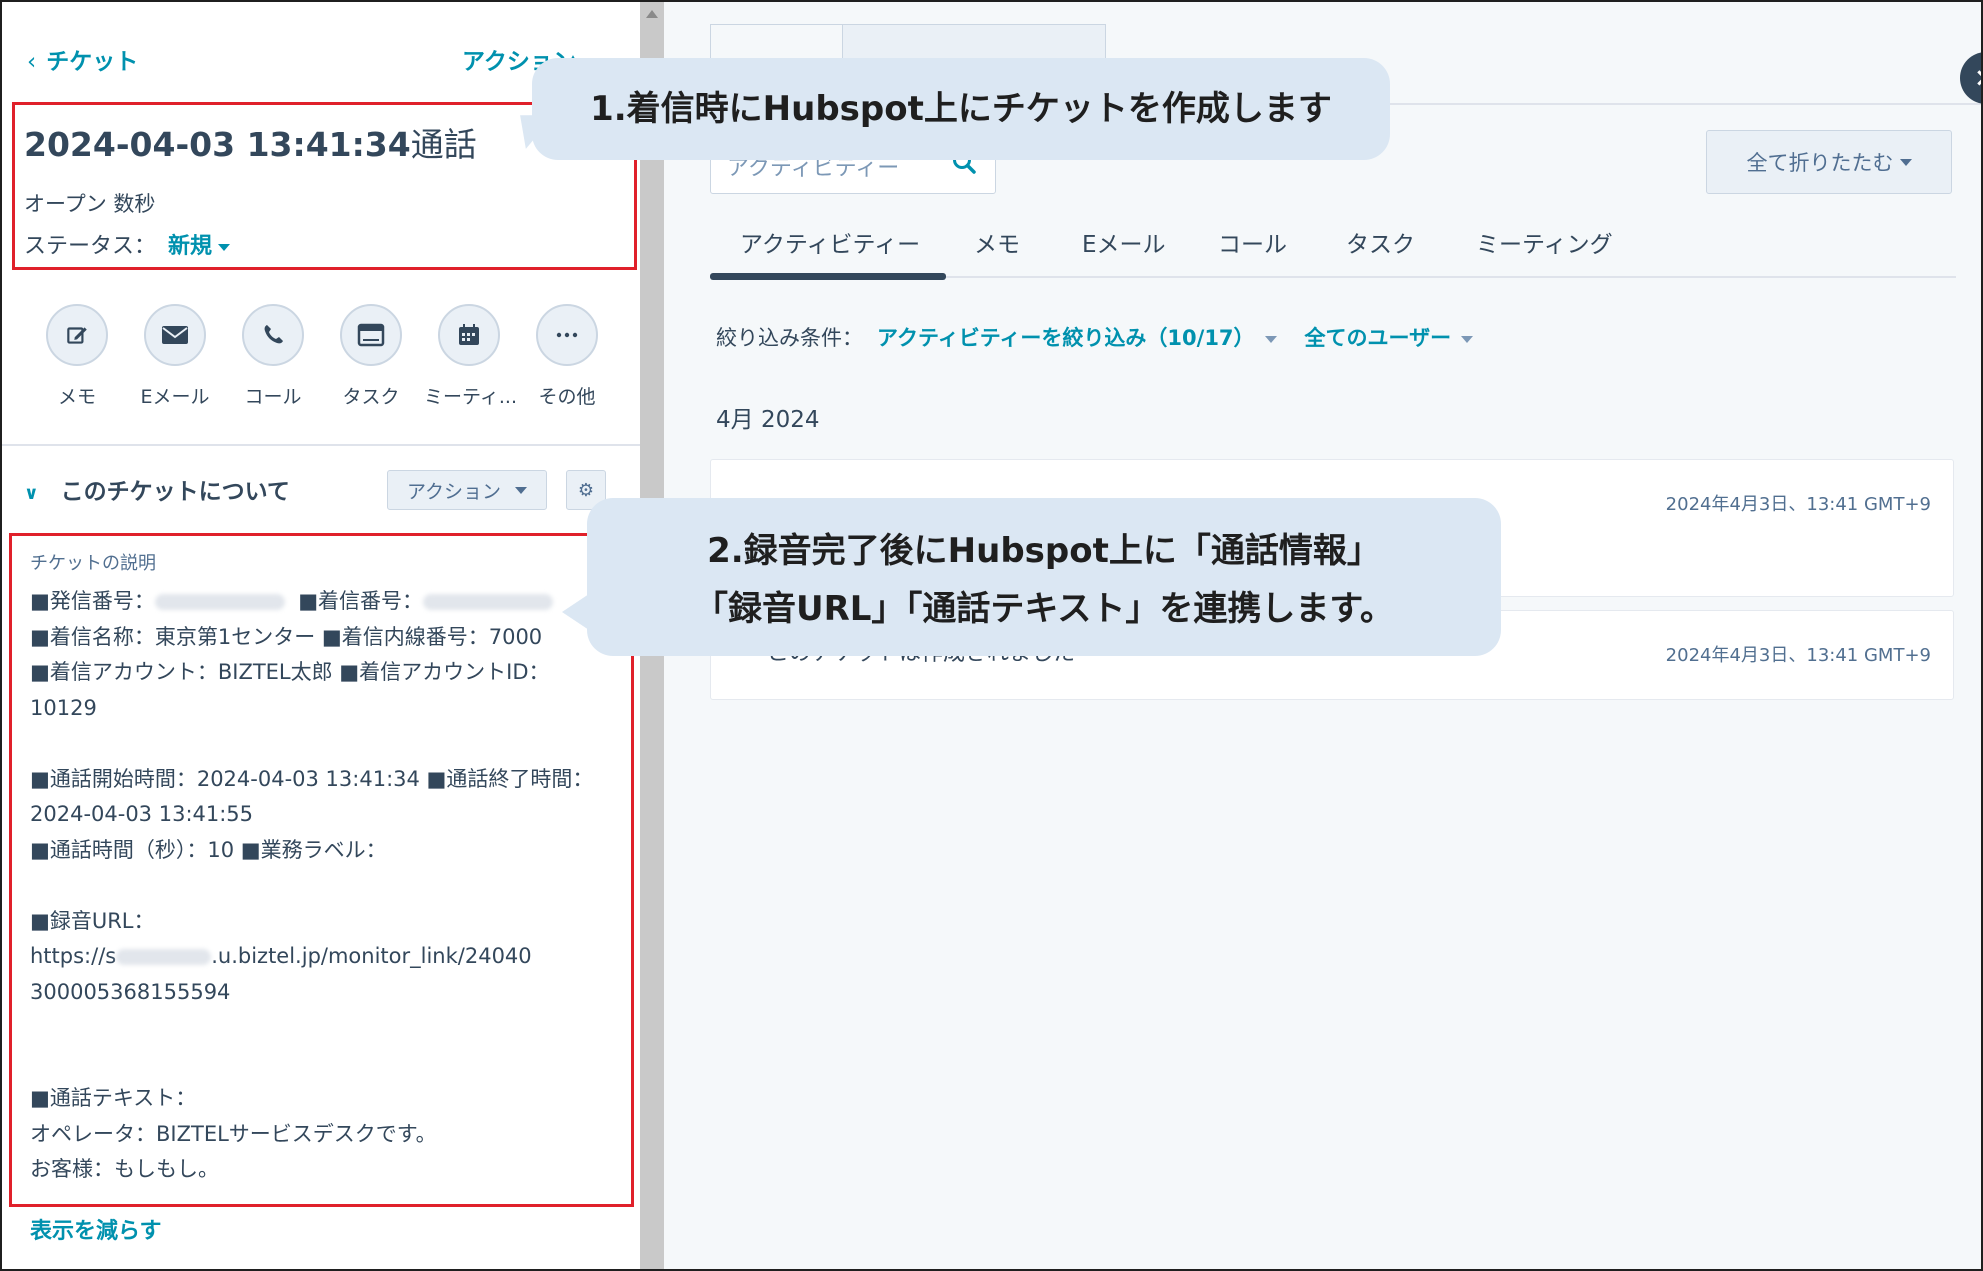 The width and height of the screenshot is (1983, 1271). Describe the element at coordinates (217, 144) in the screenshot. I see `ticket-title-datetime: 2024-04-03 13:41:34` at that location.